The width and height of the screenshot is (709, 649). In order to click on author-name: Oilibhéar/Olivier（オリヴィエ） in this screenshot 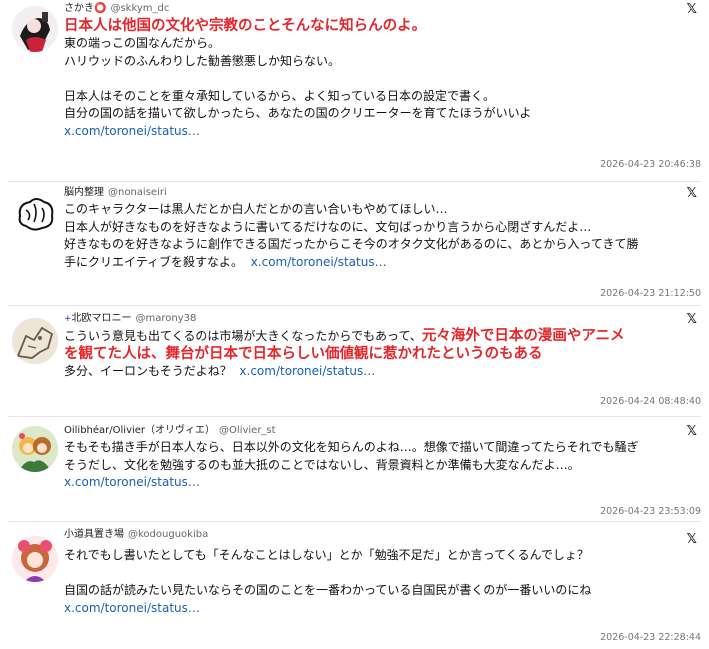, I will do `click(139, 430)`.